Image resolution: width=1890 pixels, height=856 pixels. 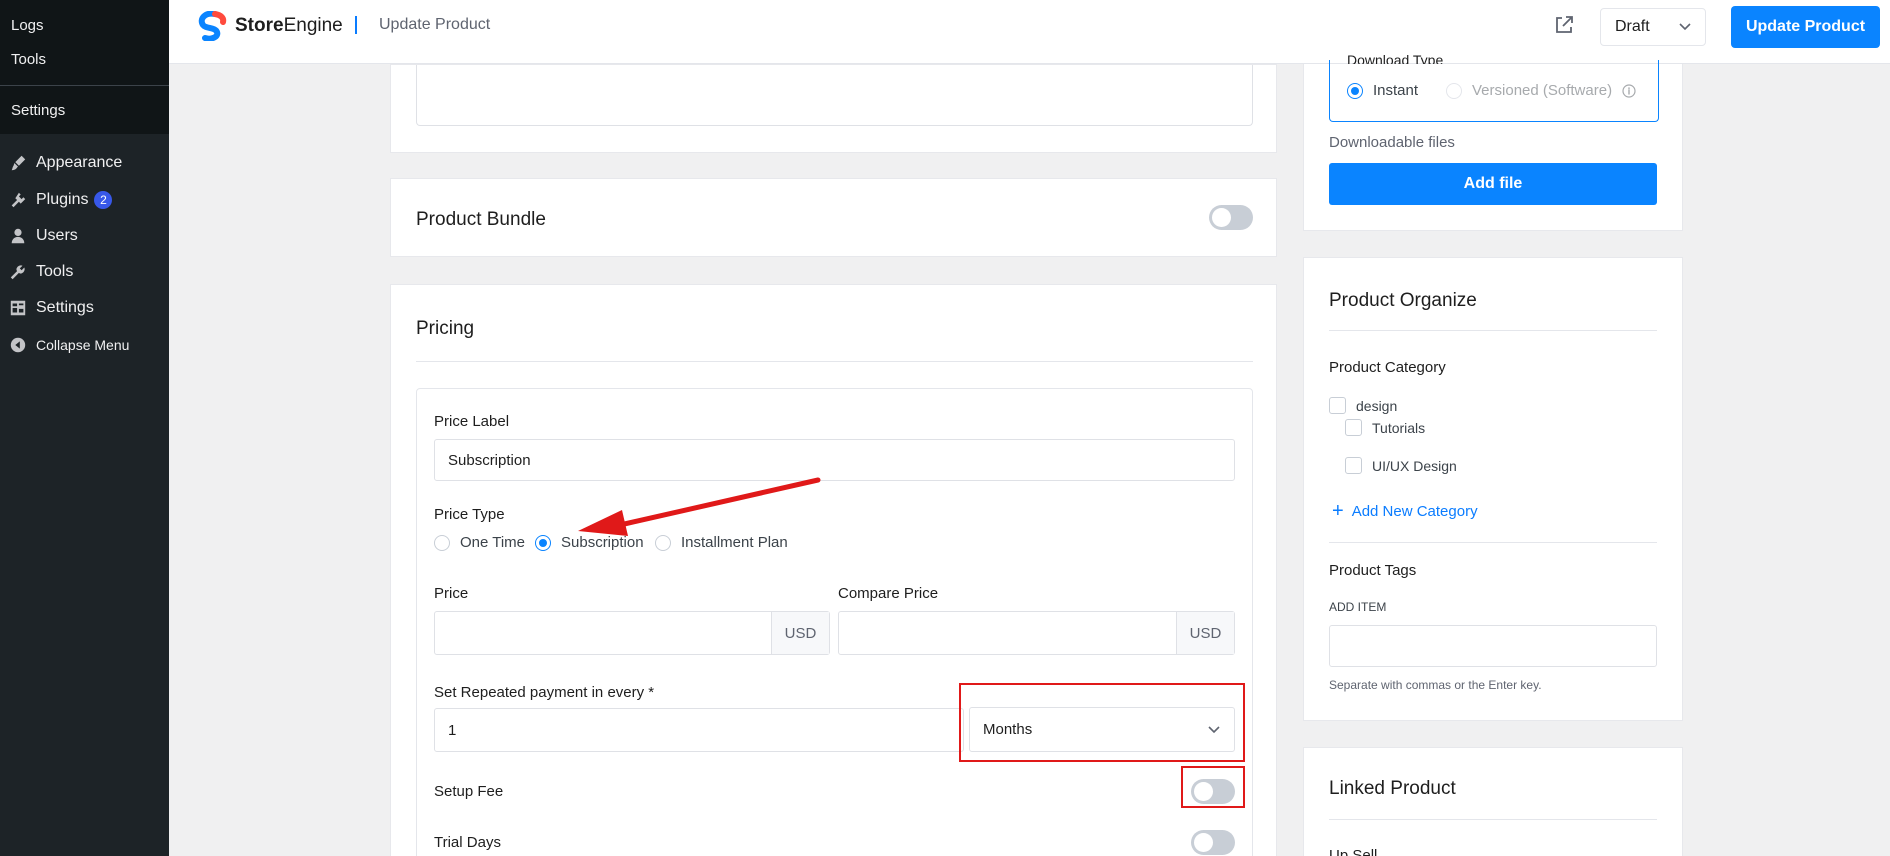 What do you see at coordinates (452, 730) in the screenshot?
I see `repeat-interval-value: 1` at bounding box center [452, 730].